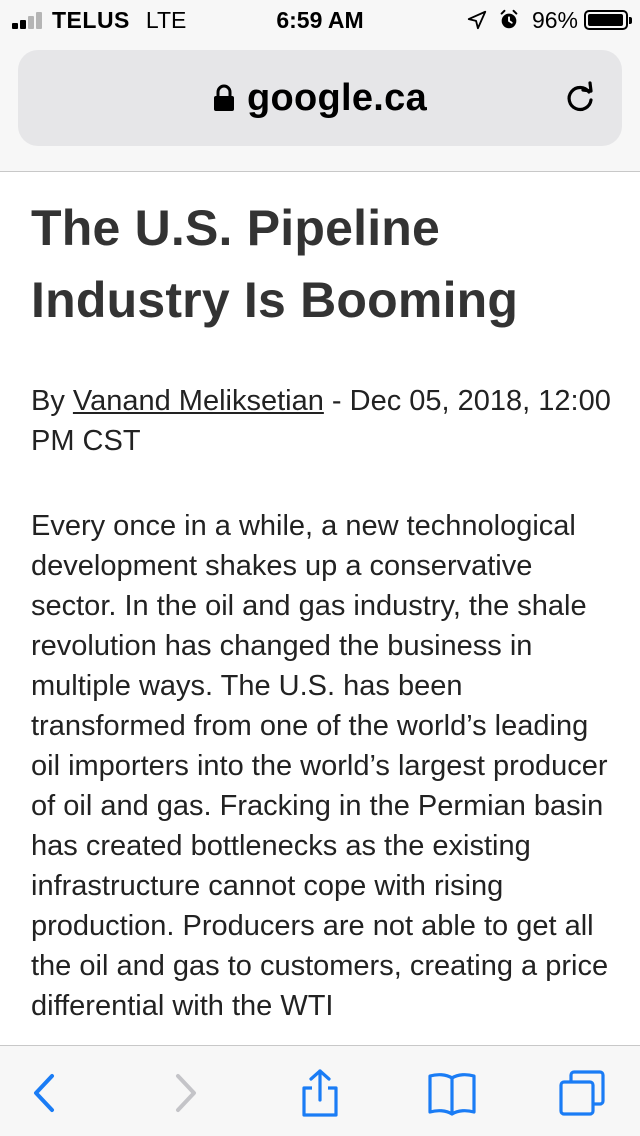 Image resolution: width=640 pixels, height=1136 pixels. Describe the element at coordinates (320, 20) in the screenshot. I see `status-bar: TELUS LTE 6:59 AM 96%` at that location.